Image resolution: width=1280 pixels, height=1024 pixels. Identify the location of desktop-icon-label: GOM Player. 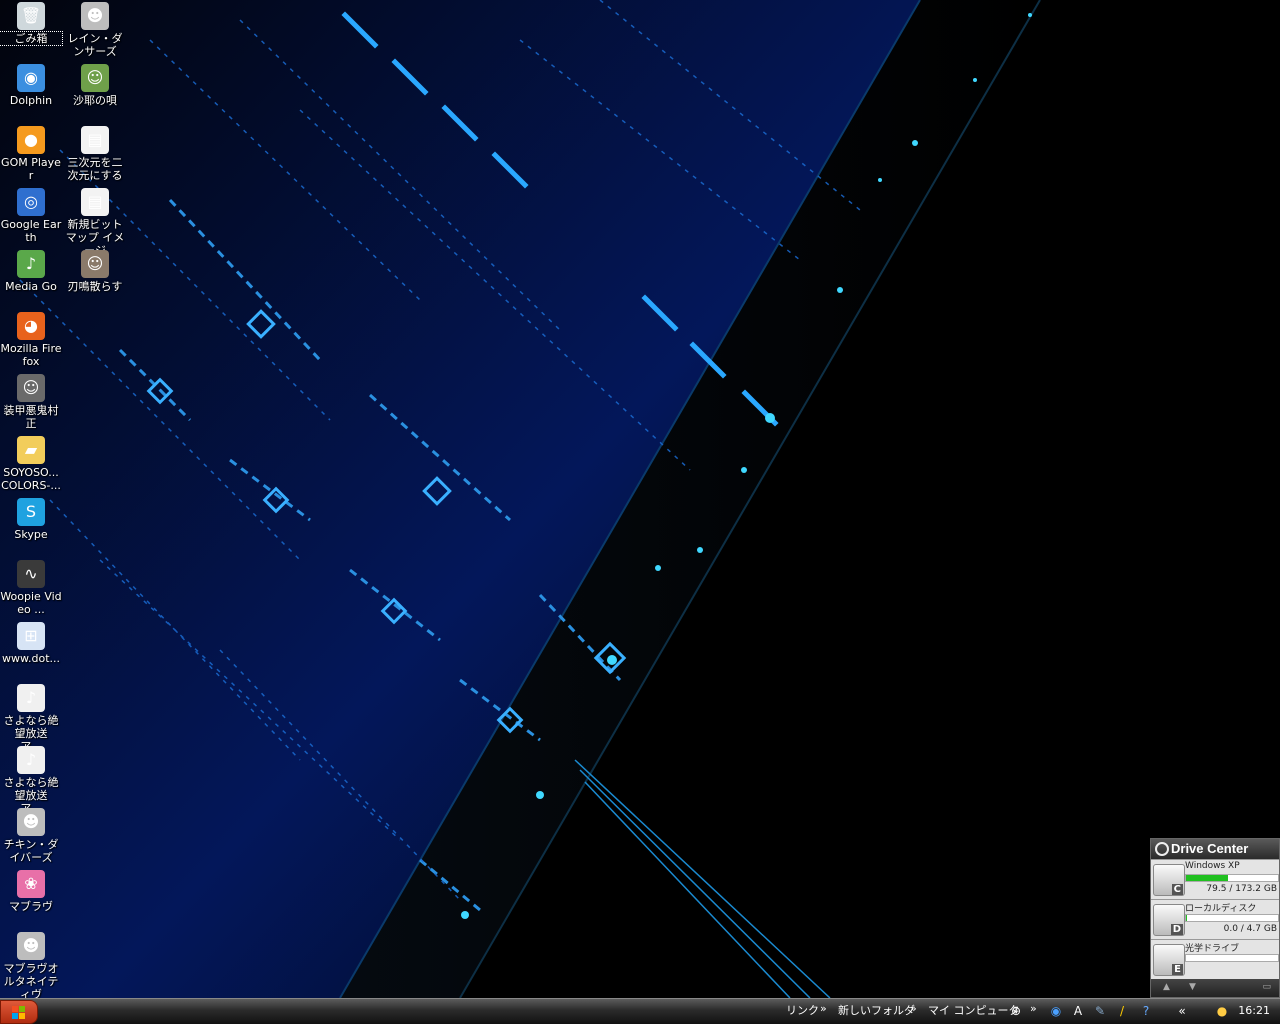
(31, 169).